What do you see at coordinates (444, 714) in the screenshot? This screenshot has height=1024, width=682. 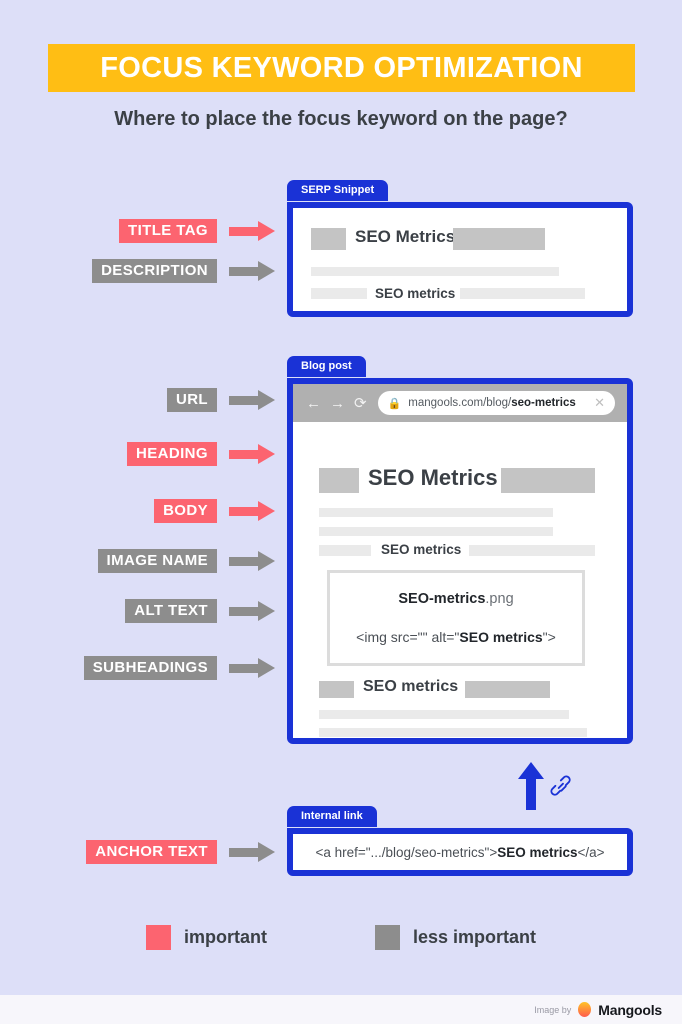 I see `placeholder-footer-line1` at bounding box center [444, 714].